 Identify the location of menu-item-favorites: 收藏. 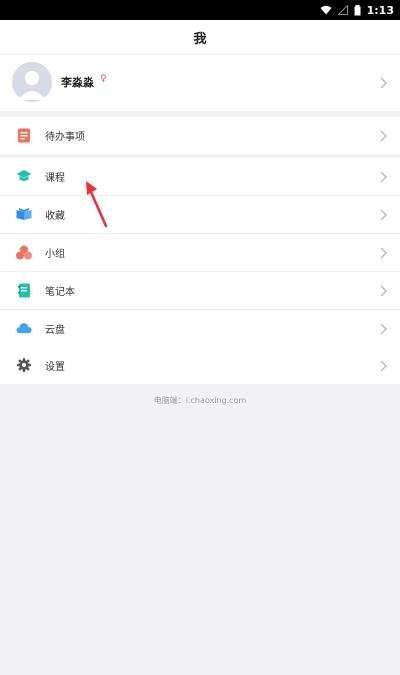
(200, 215).